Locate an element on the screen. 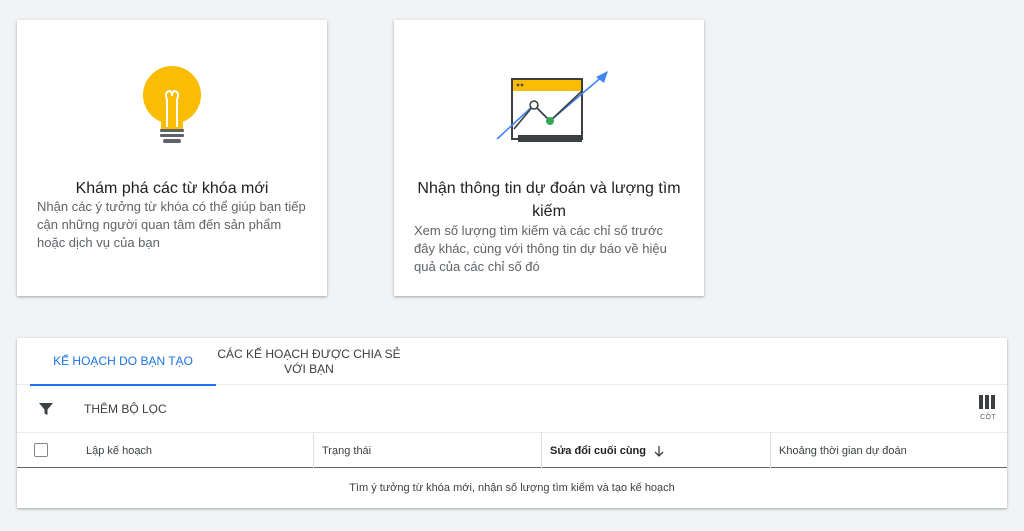 The width and height of the screenshot is (1024, 531). column-header-label: Khoảng thời gian dự đoán is located at coordinates (843, 450).